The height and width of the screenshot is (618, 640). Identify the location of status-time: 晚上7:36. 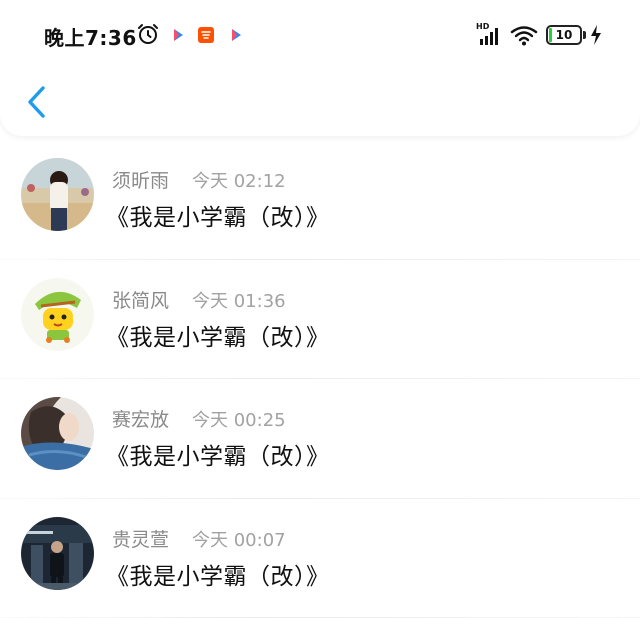
(90, 38).